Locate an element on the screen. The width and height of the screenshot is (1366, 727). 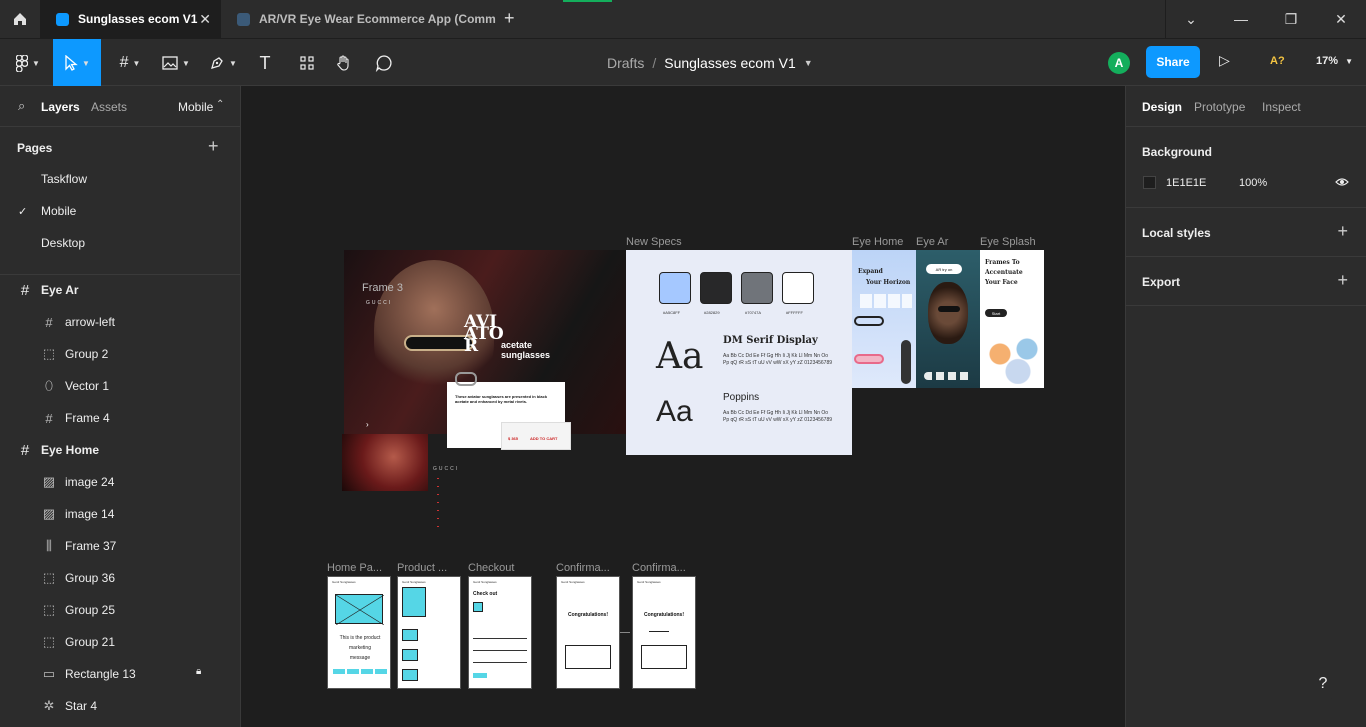
zoom-dropdown: 17% ▼ is located at coordinates (1334, 61).